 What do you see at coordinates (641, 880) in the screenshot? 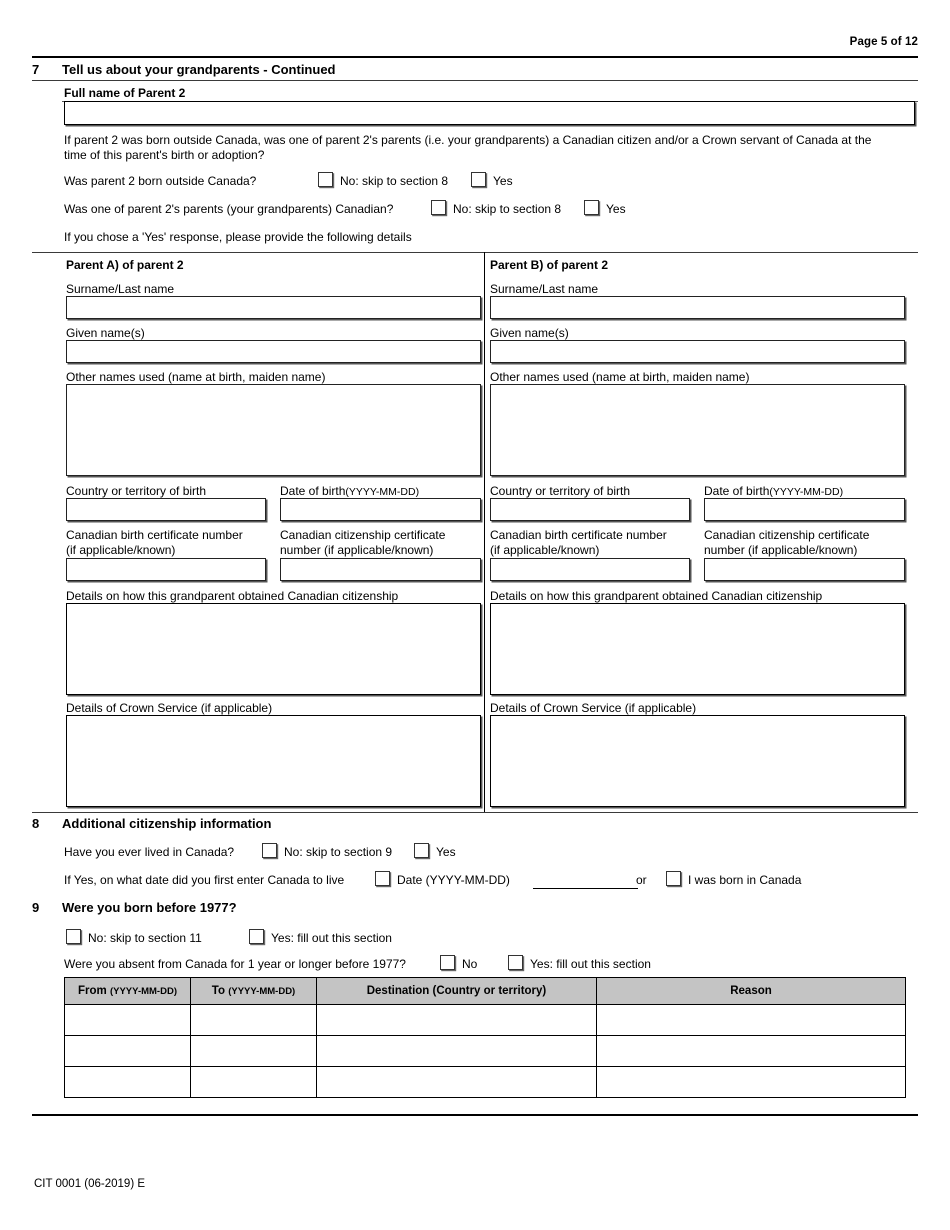
I see `q-first-entry-or-label: or` at bounding box center [641, 880].